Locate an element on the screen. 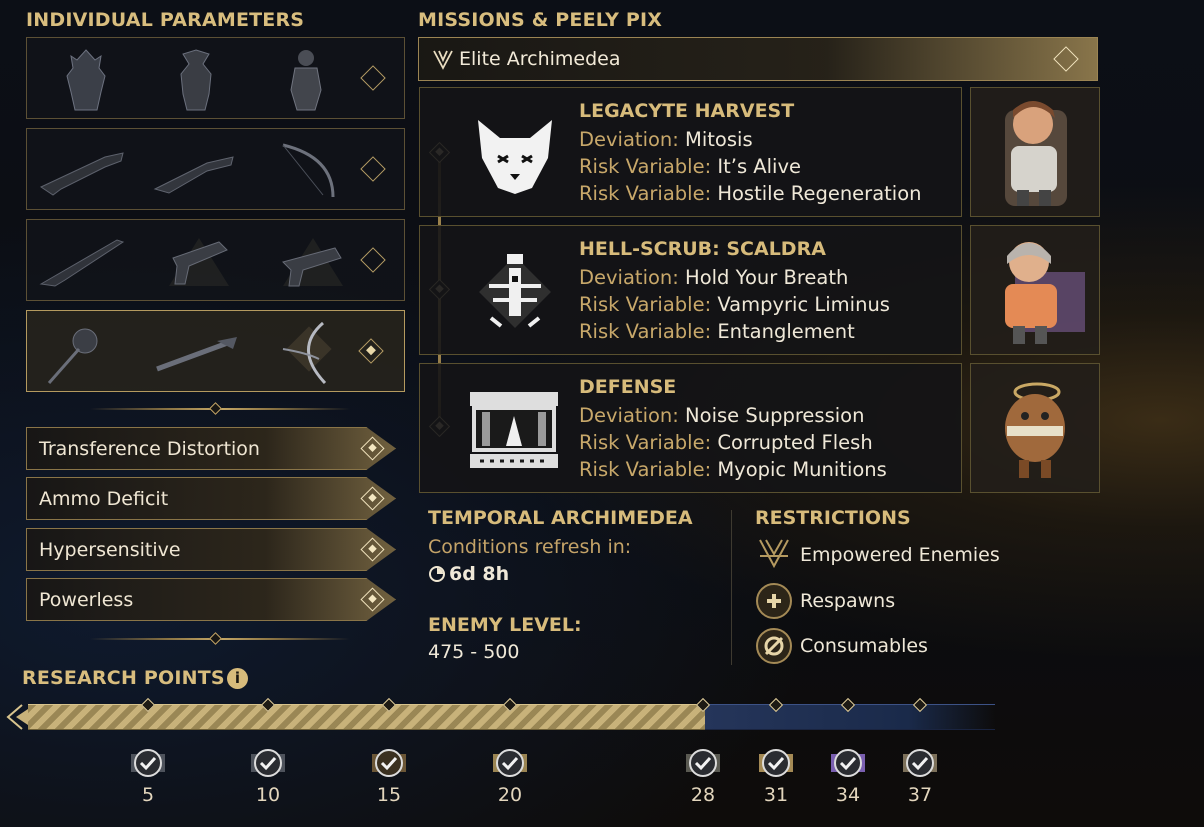  risk-variable-line: Risk Variable: It’s Alive is located at coordinates (690, 166).